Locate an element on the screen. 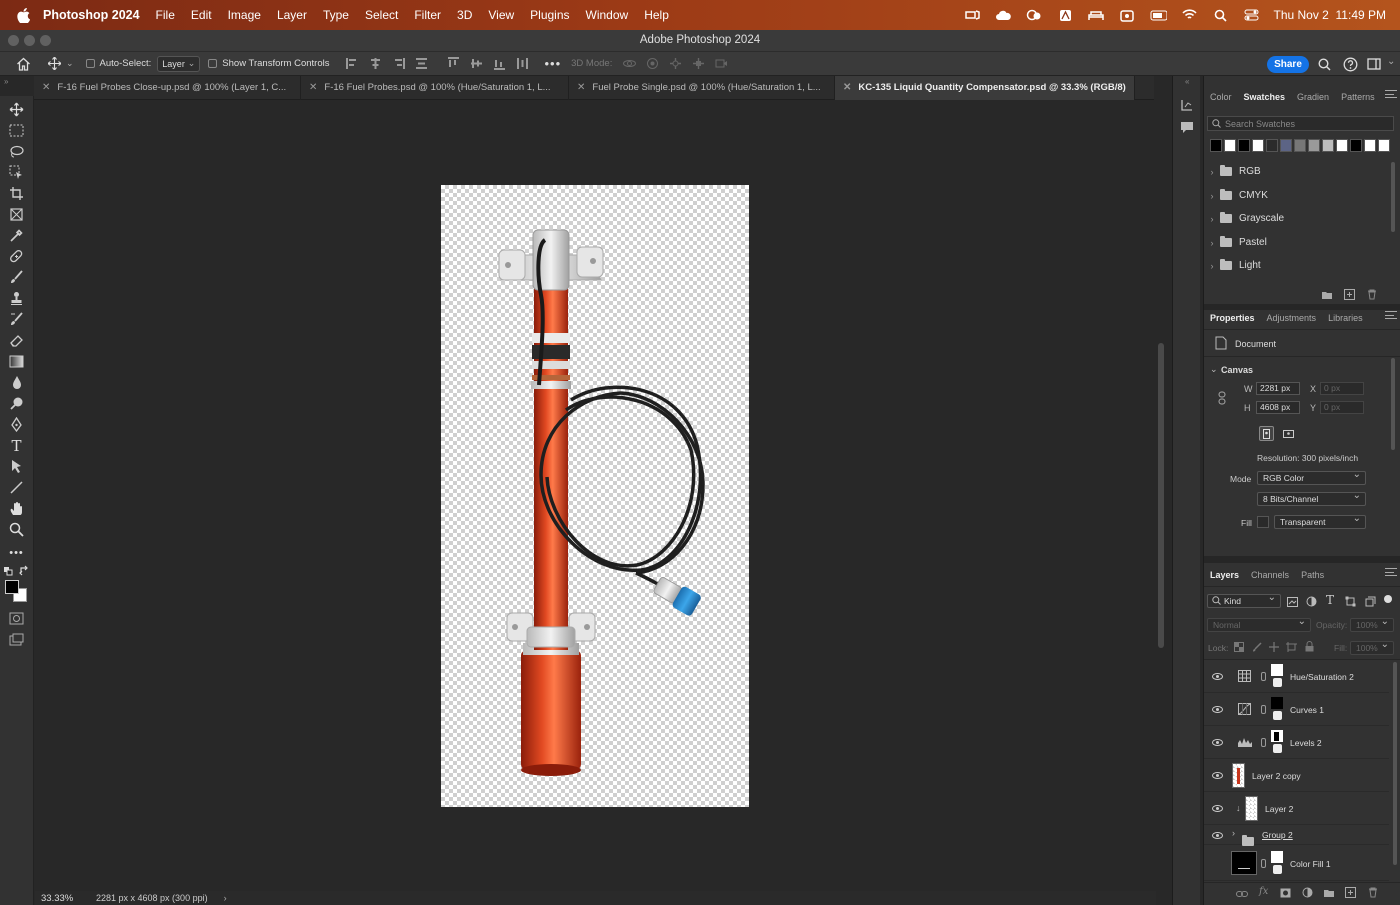  group-expand-chevron-icon: › is located at coordinates (1233, 833).